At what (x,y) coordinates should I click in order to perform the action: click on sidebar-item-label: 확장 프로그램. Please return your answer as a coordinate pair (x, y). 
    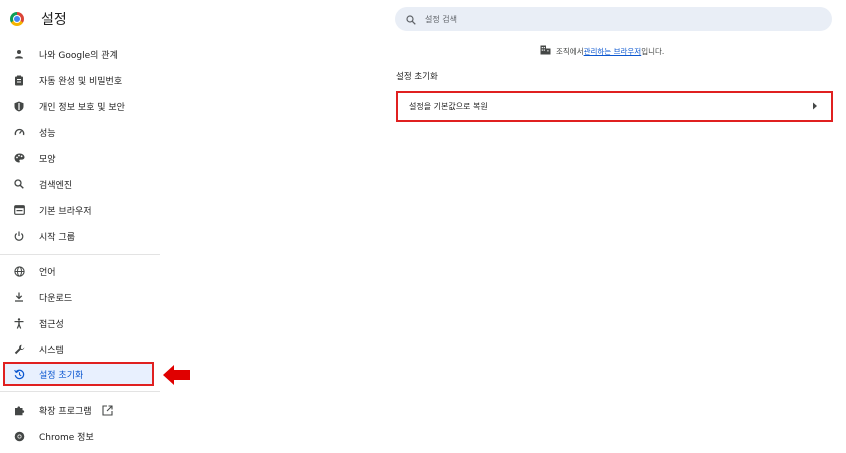
    Looking at the image, I should click on (65, 411).